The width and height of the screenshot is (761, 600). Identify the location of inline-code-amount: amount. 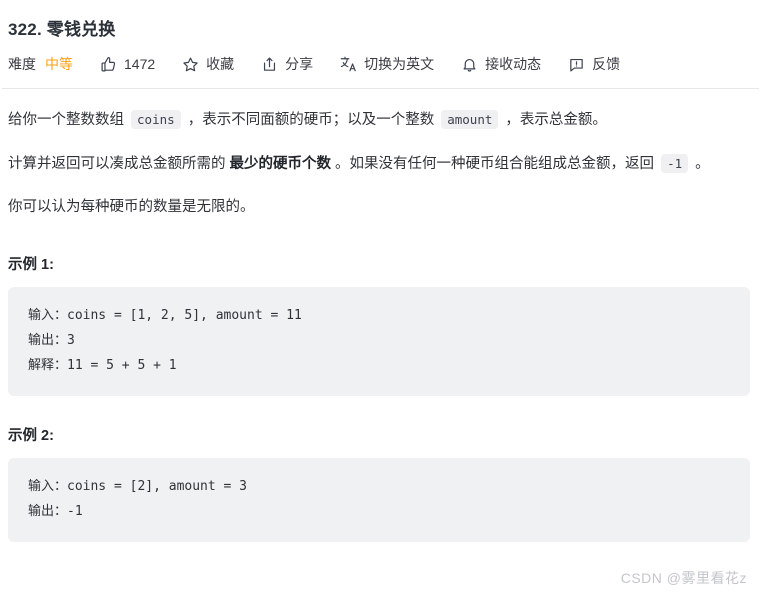
(470, 119).